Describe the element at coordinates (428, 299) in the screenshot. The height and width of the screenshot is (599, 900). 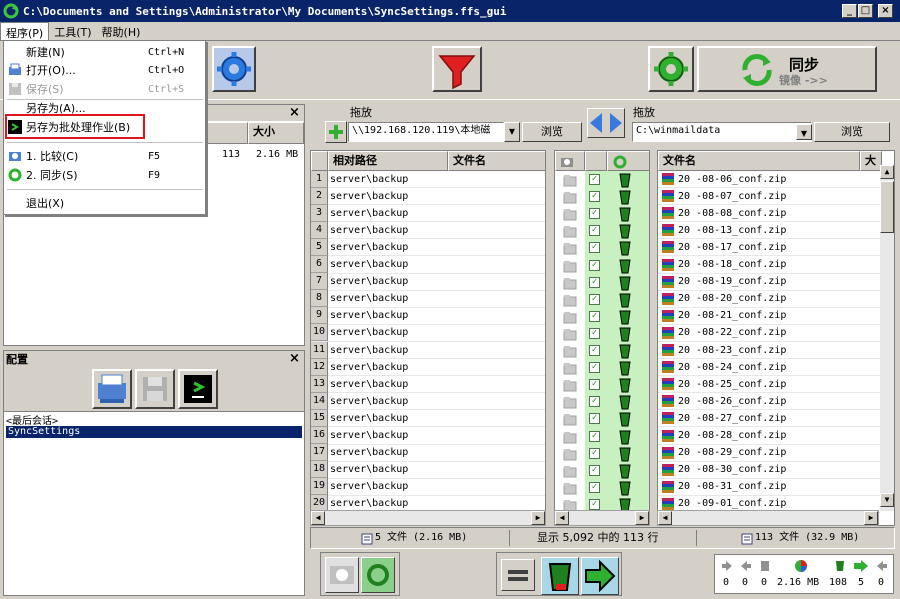
I see `table-row: 8 server\backup` at that location.